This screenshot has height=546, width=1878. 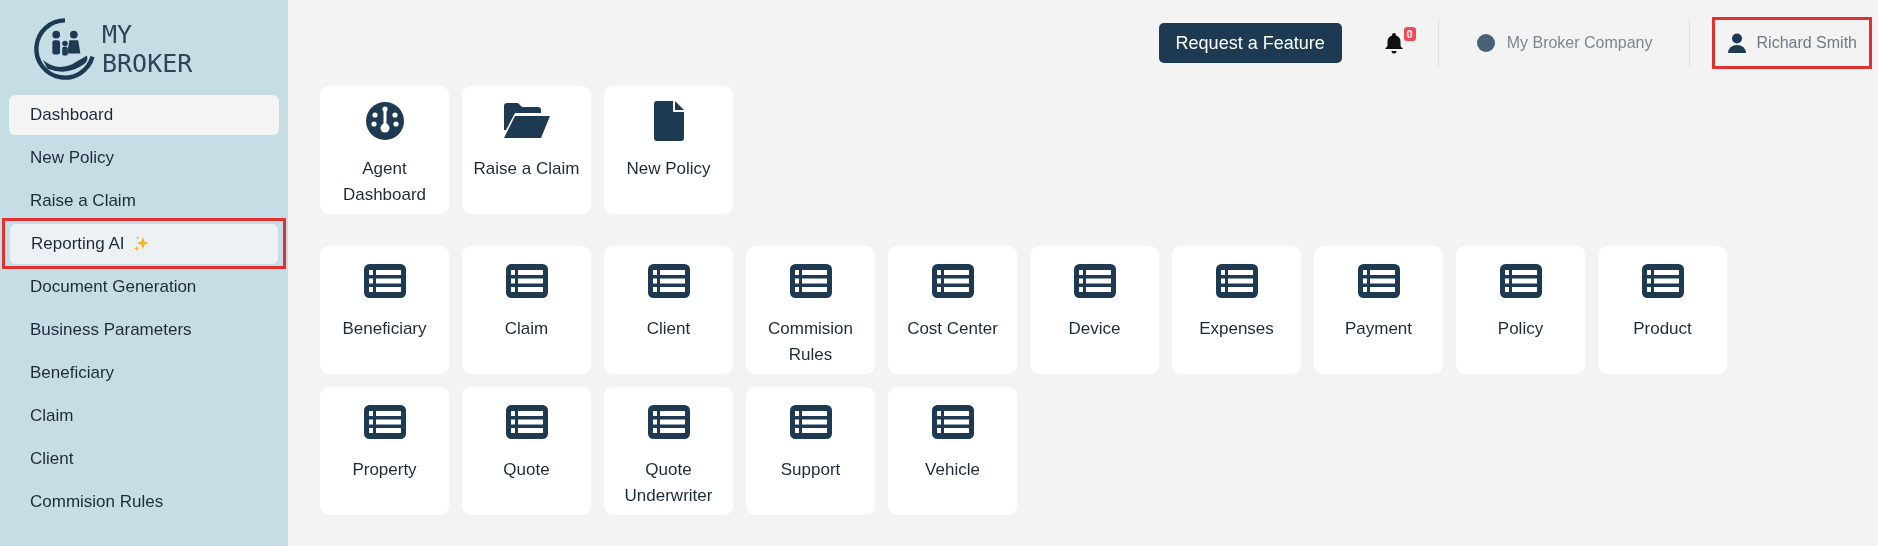 What do you see at coordinates (668, 310) in the screenshot?
I see `module-tile: Client` at bounding box center [668, 310].